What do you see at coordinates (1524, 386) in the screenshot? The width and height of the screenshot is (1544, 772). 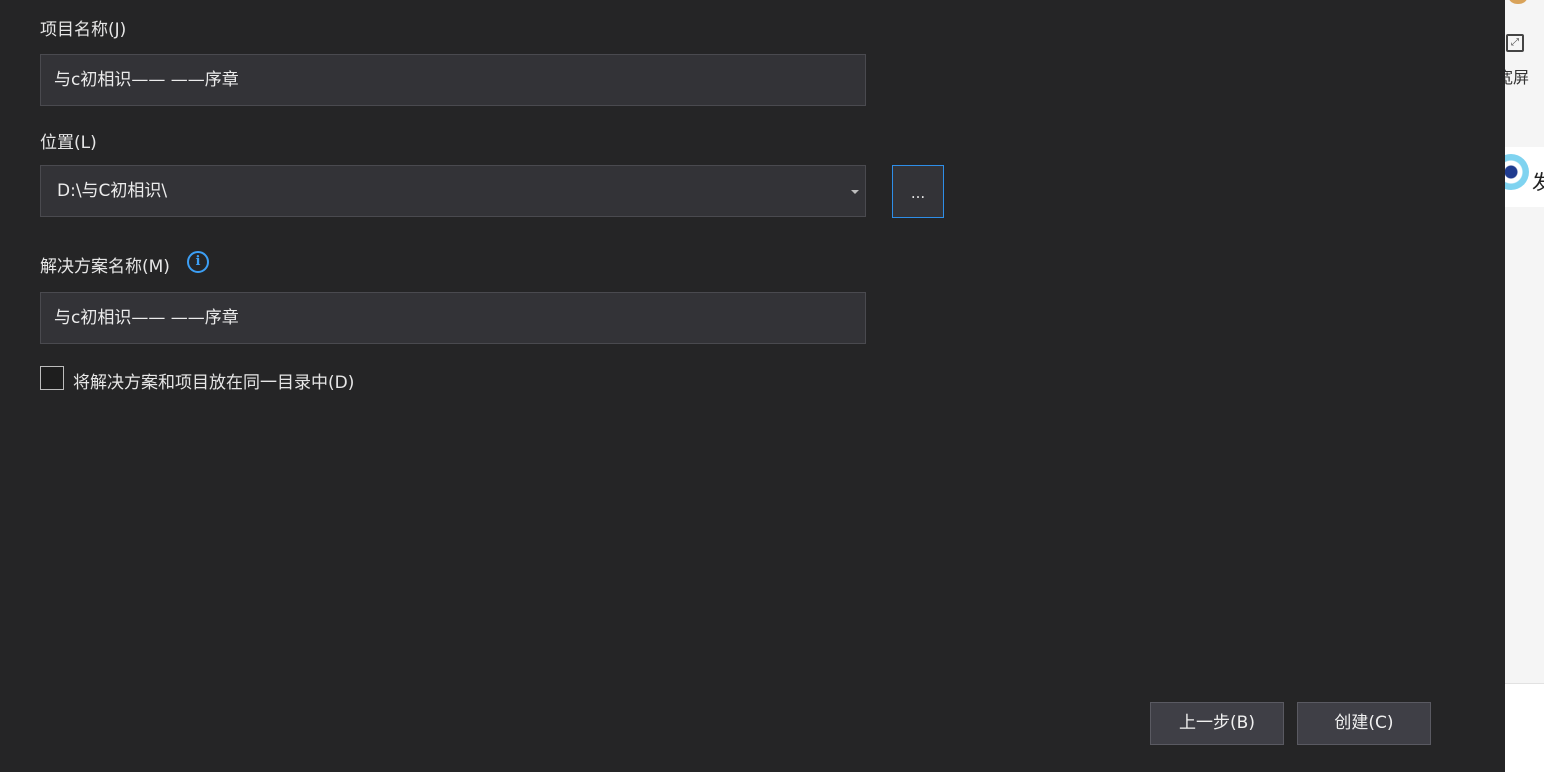 I see `background-window-strip: ⤢ 宽屏 发` at bounding box center [1524, 386].